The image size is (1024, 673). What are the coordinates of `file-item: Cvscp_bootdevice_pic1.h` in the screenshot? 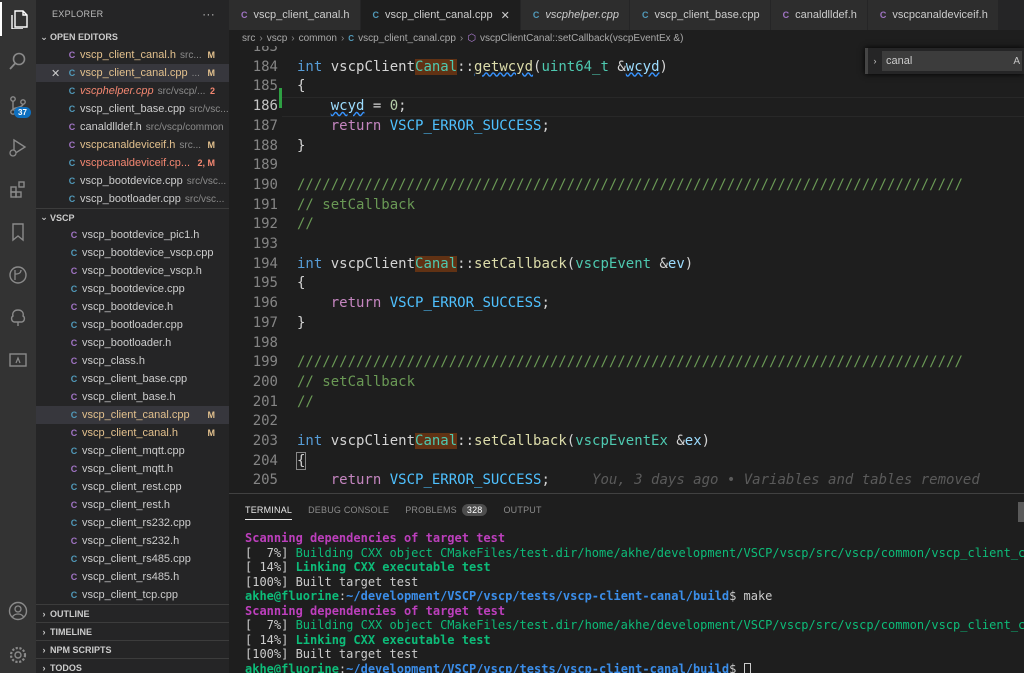 It's located at (132, 235).